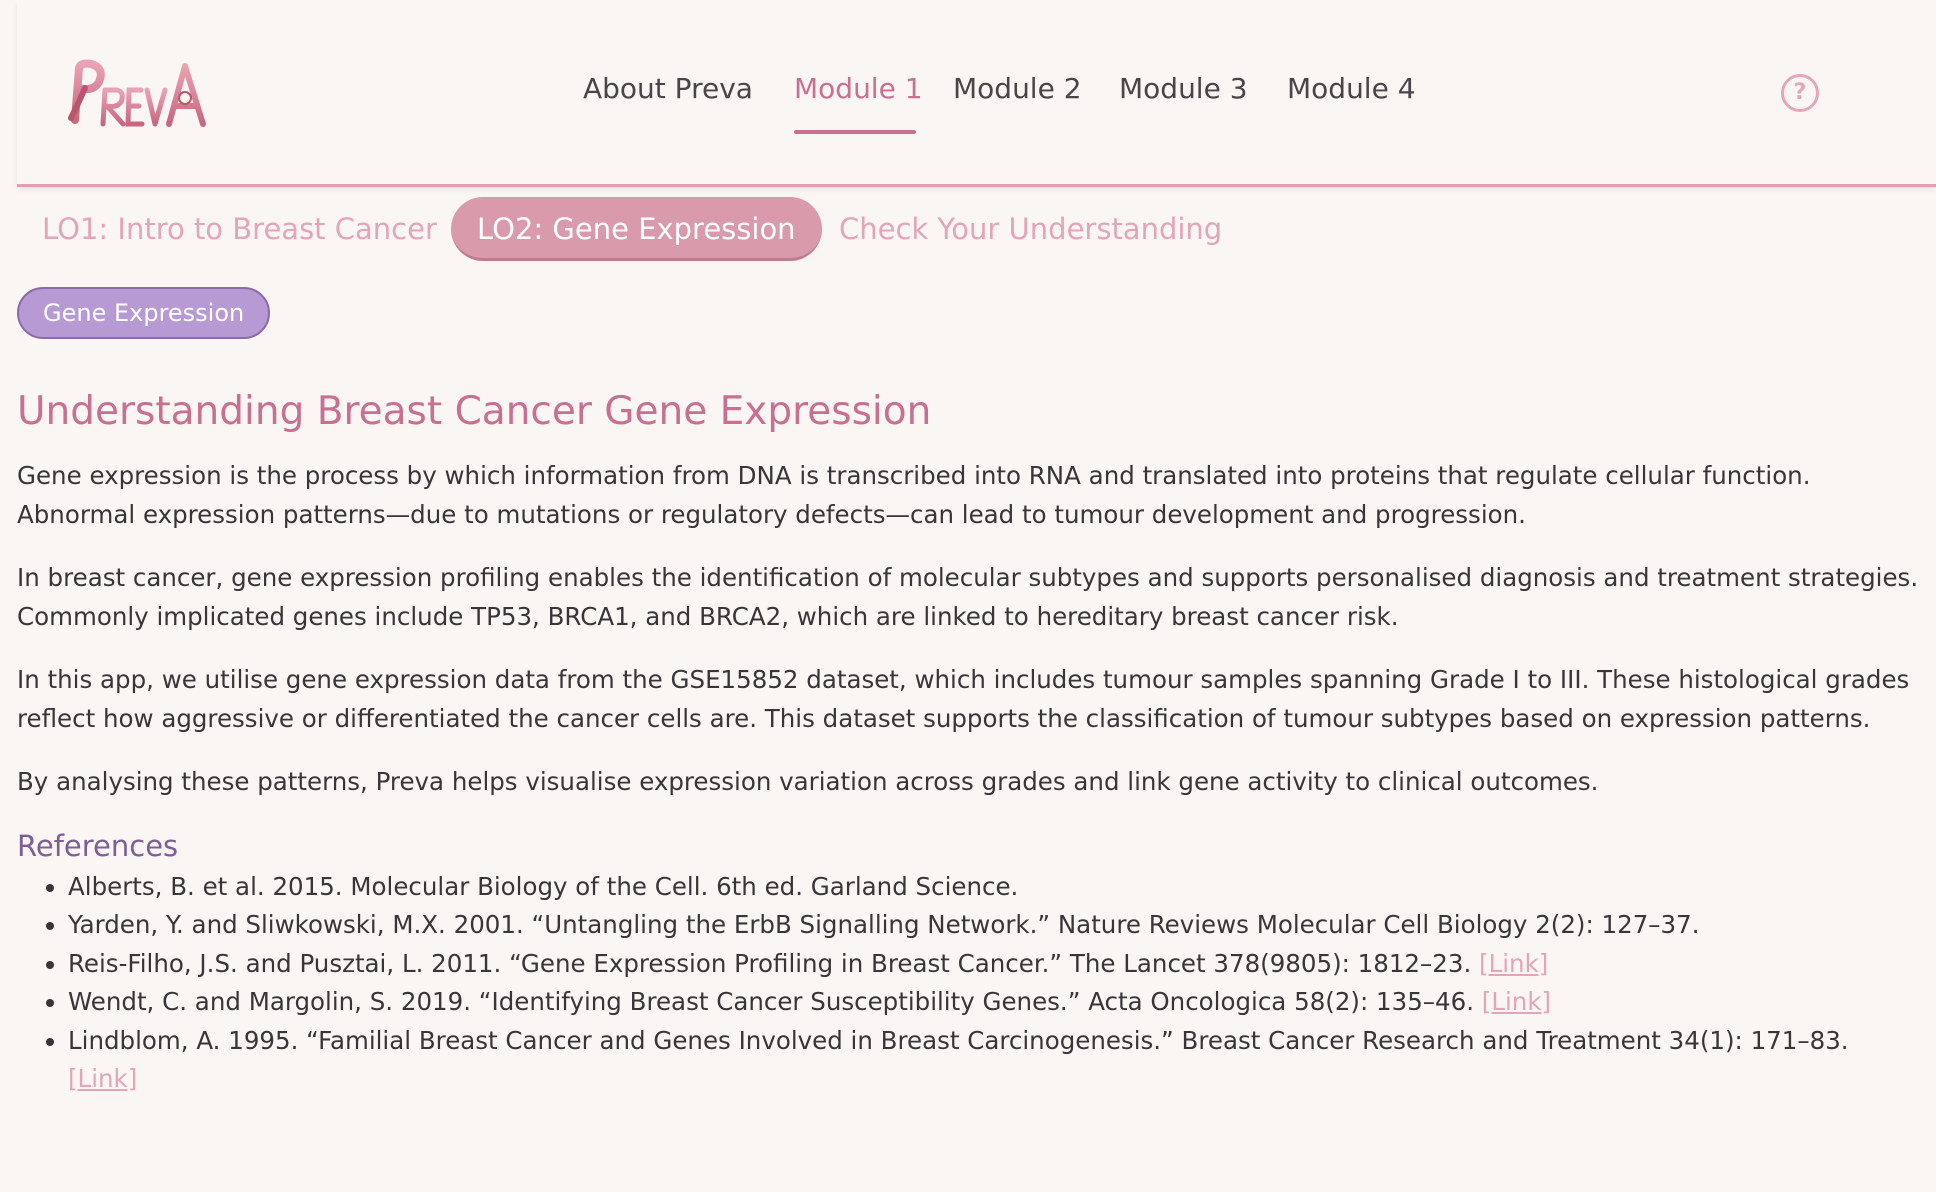  I want to click on tab-check-understanding: Check Your Understanding, so click(1030, 229).